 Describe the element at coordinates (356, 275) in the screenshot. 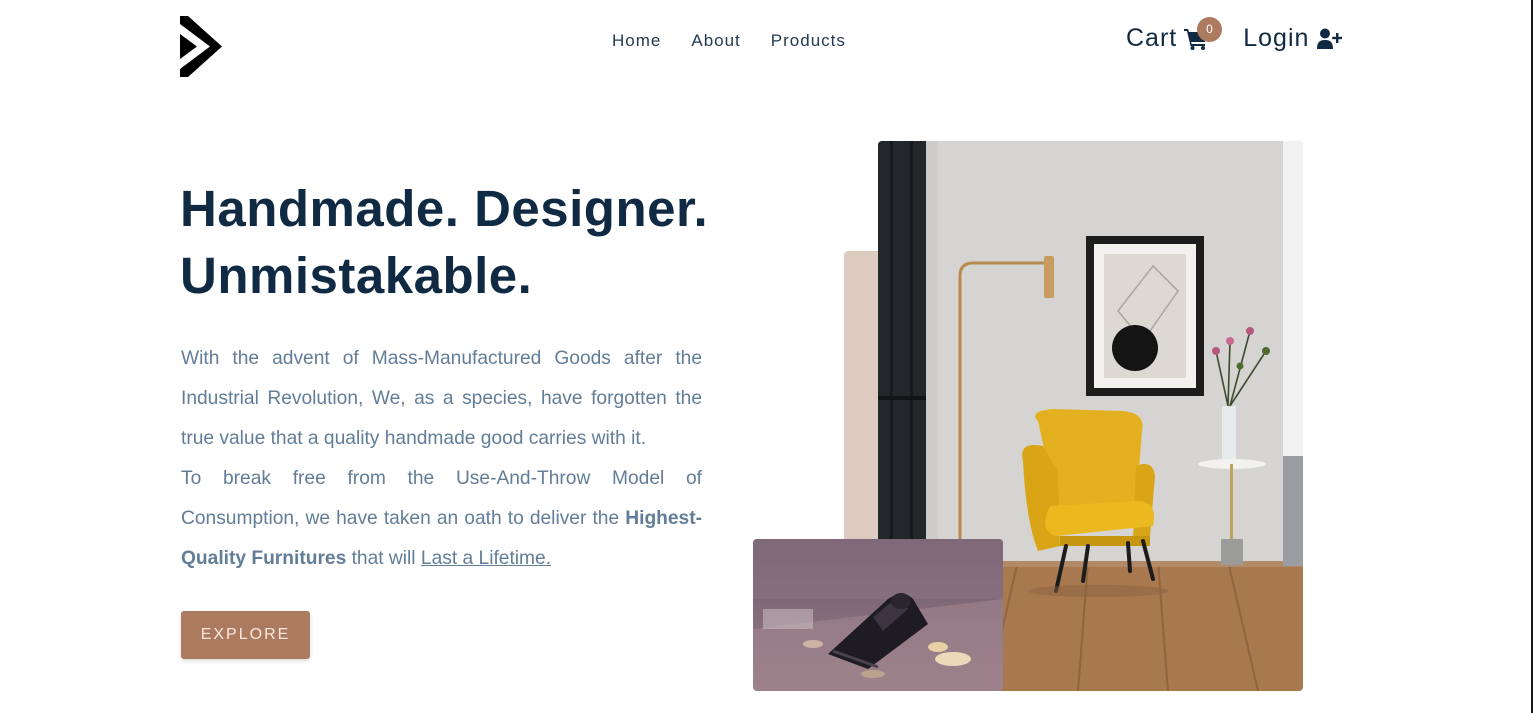

I see `hero-title-line-2: Unmistakable.` at that location.